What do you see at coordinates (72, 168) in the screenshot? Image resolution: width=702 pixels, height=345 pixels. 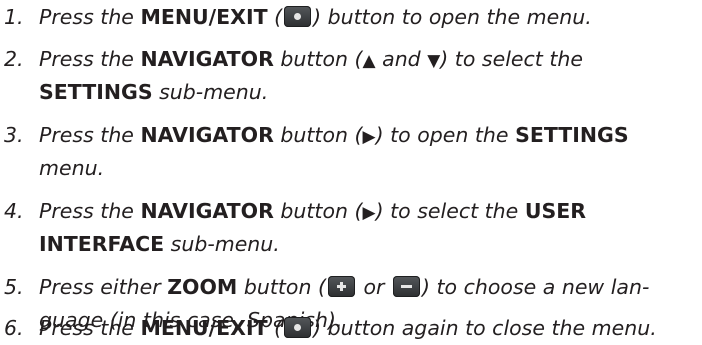 I see `step-text-continued: menu.` at bounding box center [72, 168].